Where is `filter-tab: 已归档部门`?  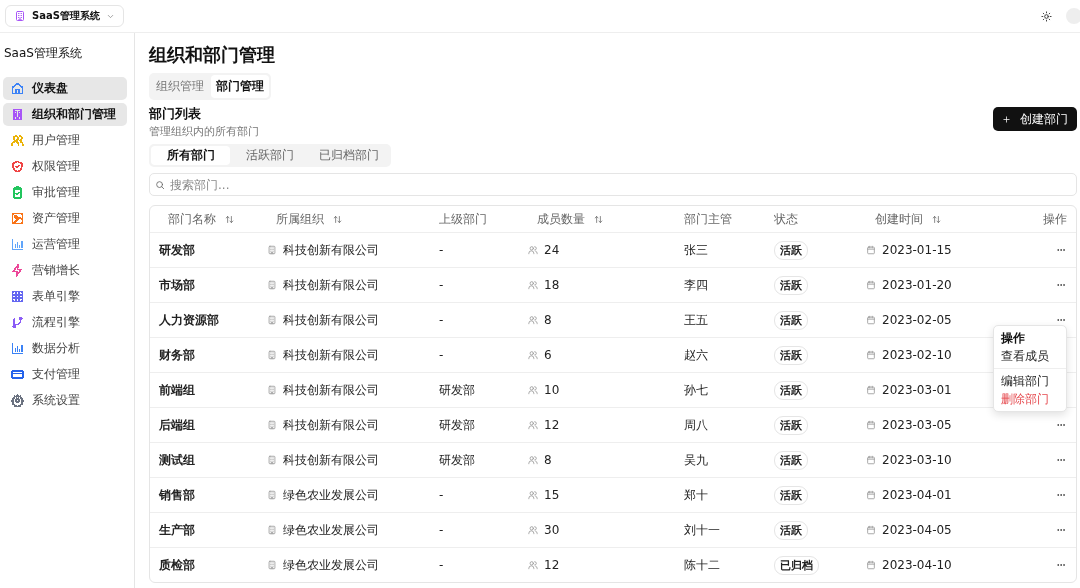 filter-tab: 已归档部门 is located at coordinates (349, 155).